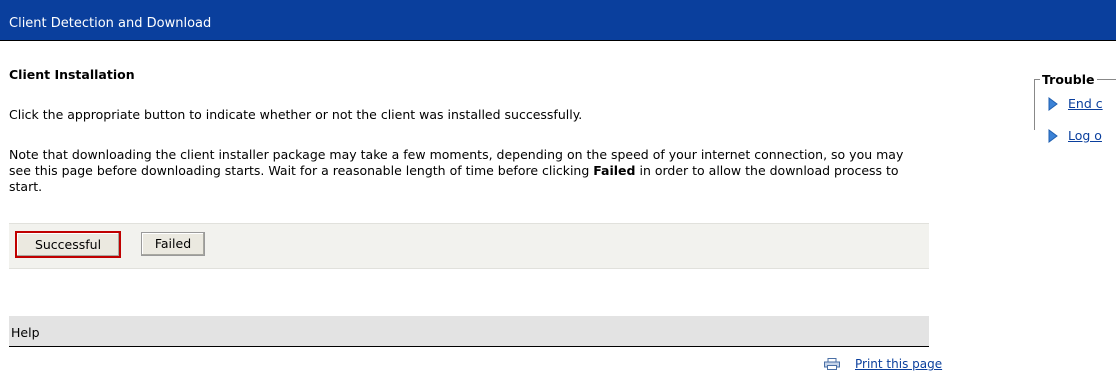  I want to click on section-heading: Client Installation, so click(72, 74).